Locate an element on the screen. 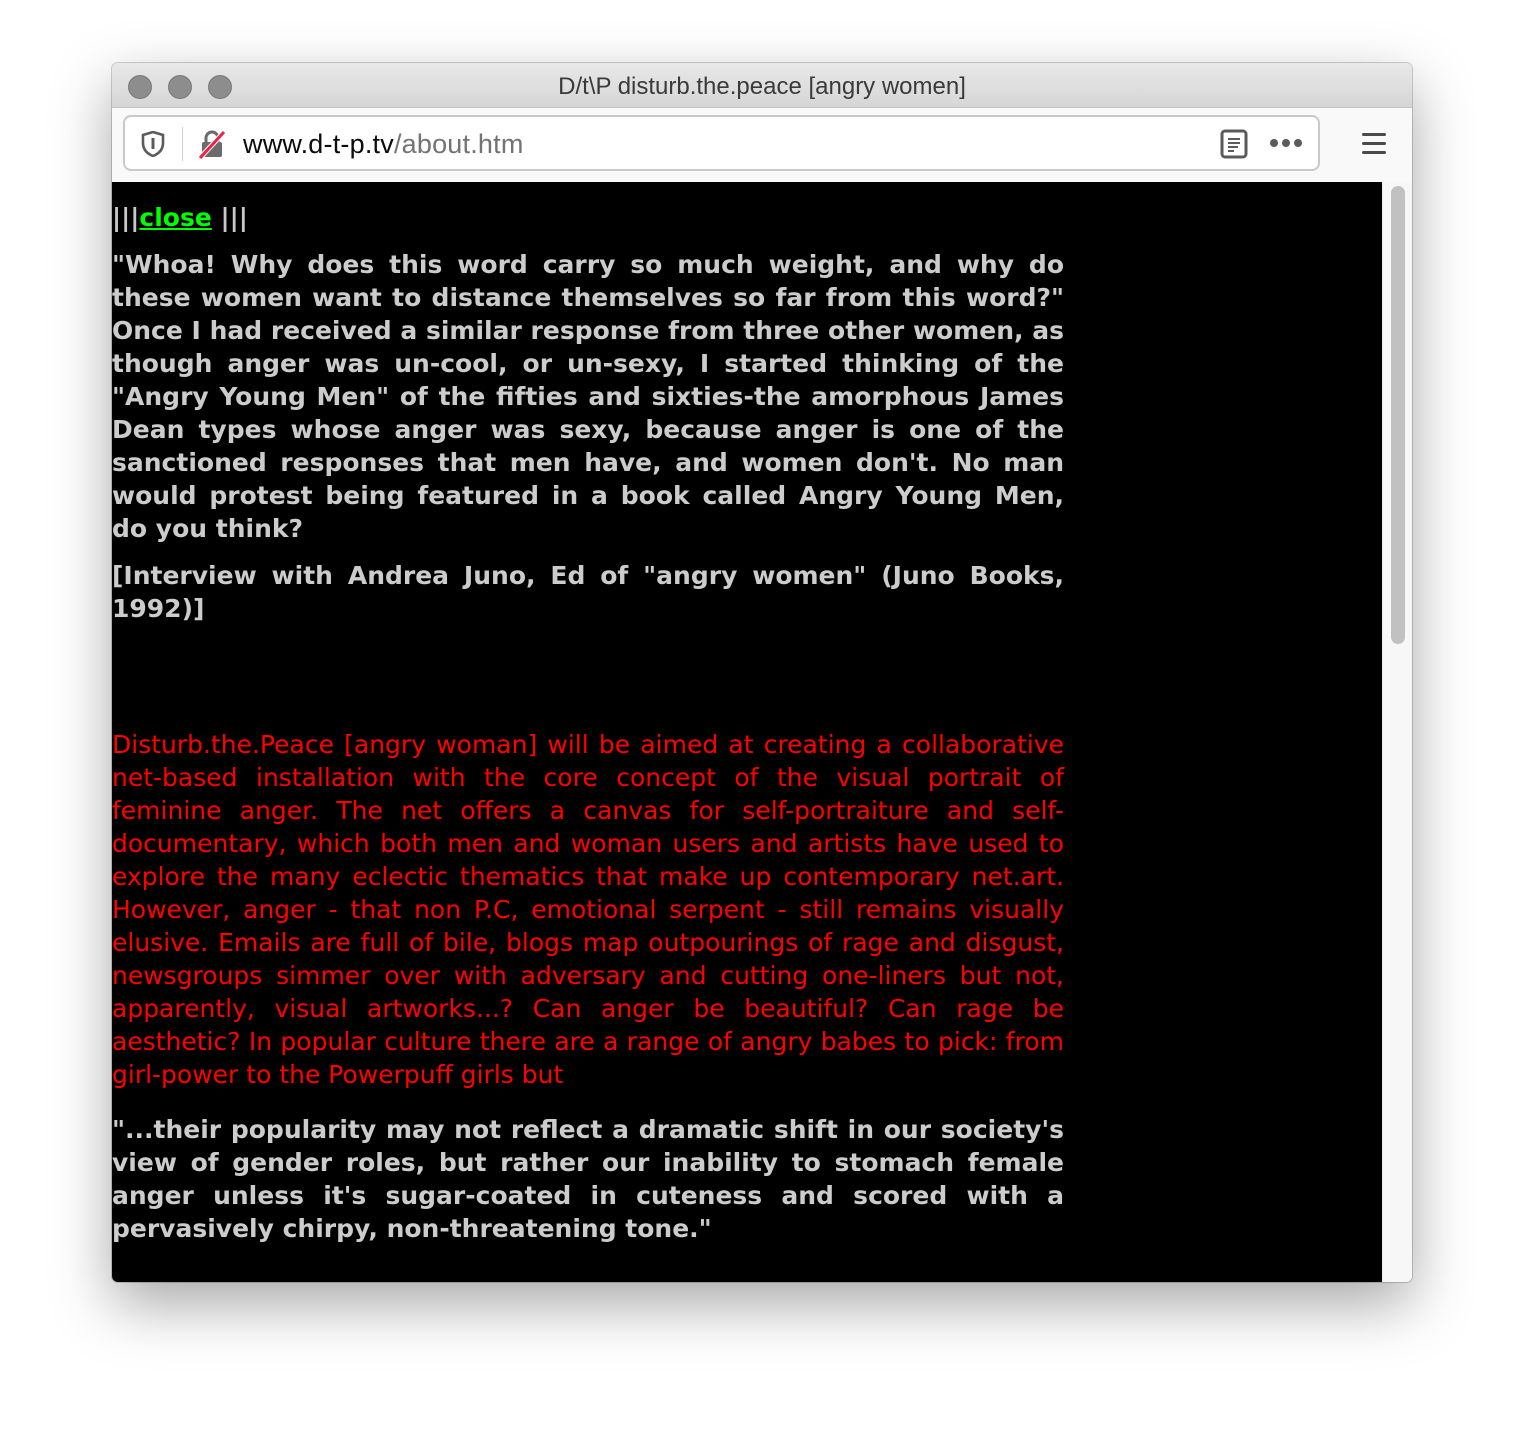  scrollbar-thumb is located at coordinates (1398, 415).